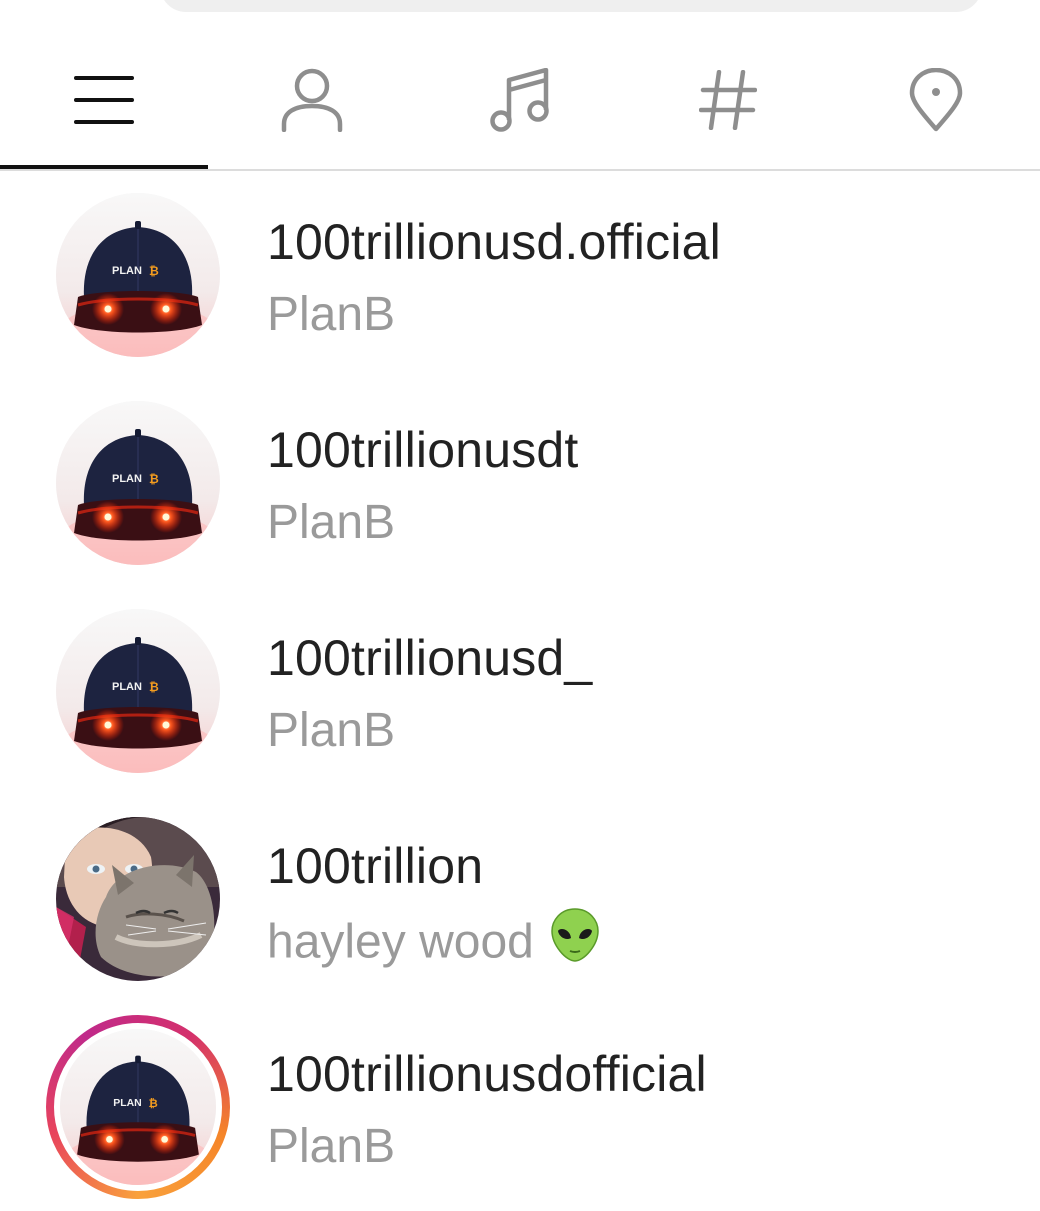 The image size is (1040, 1211). I want to click on tab-places, so click(936, 100).